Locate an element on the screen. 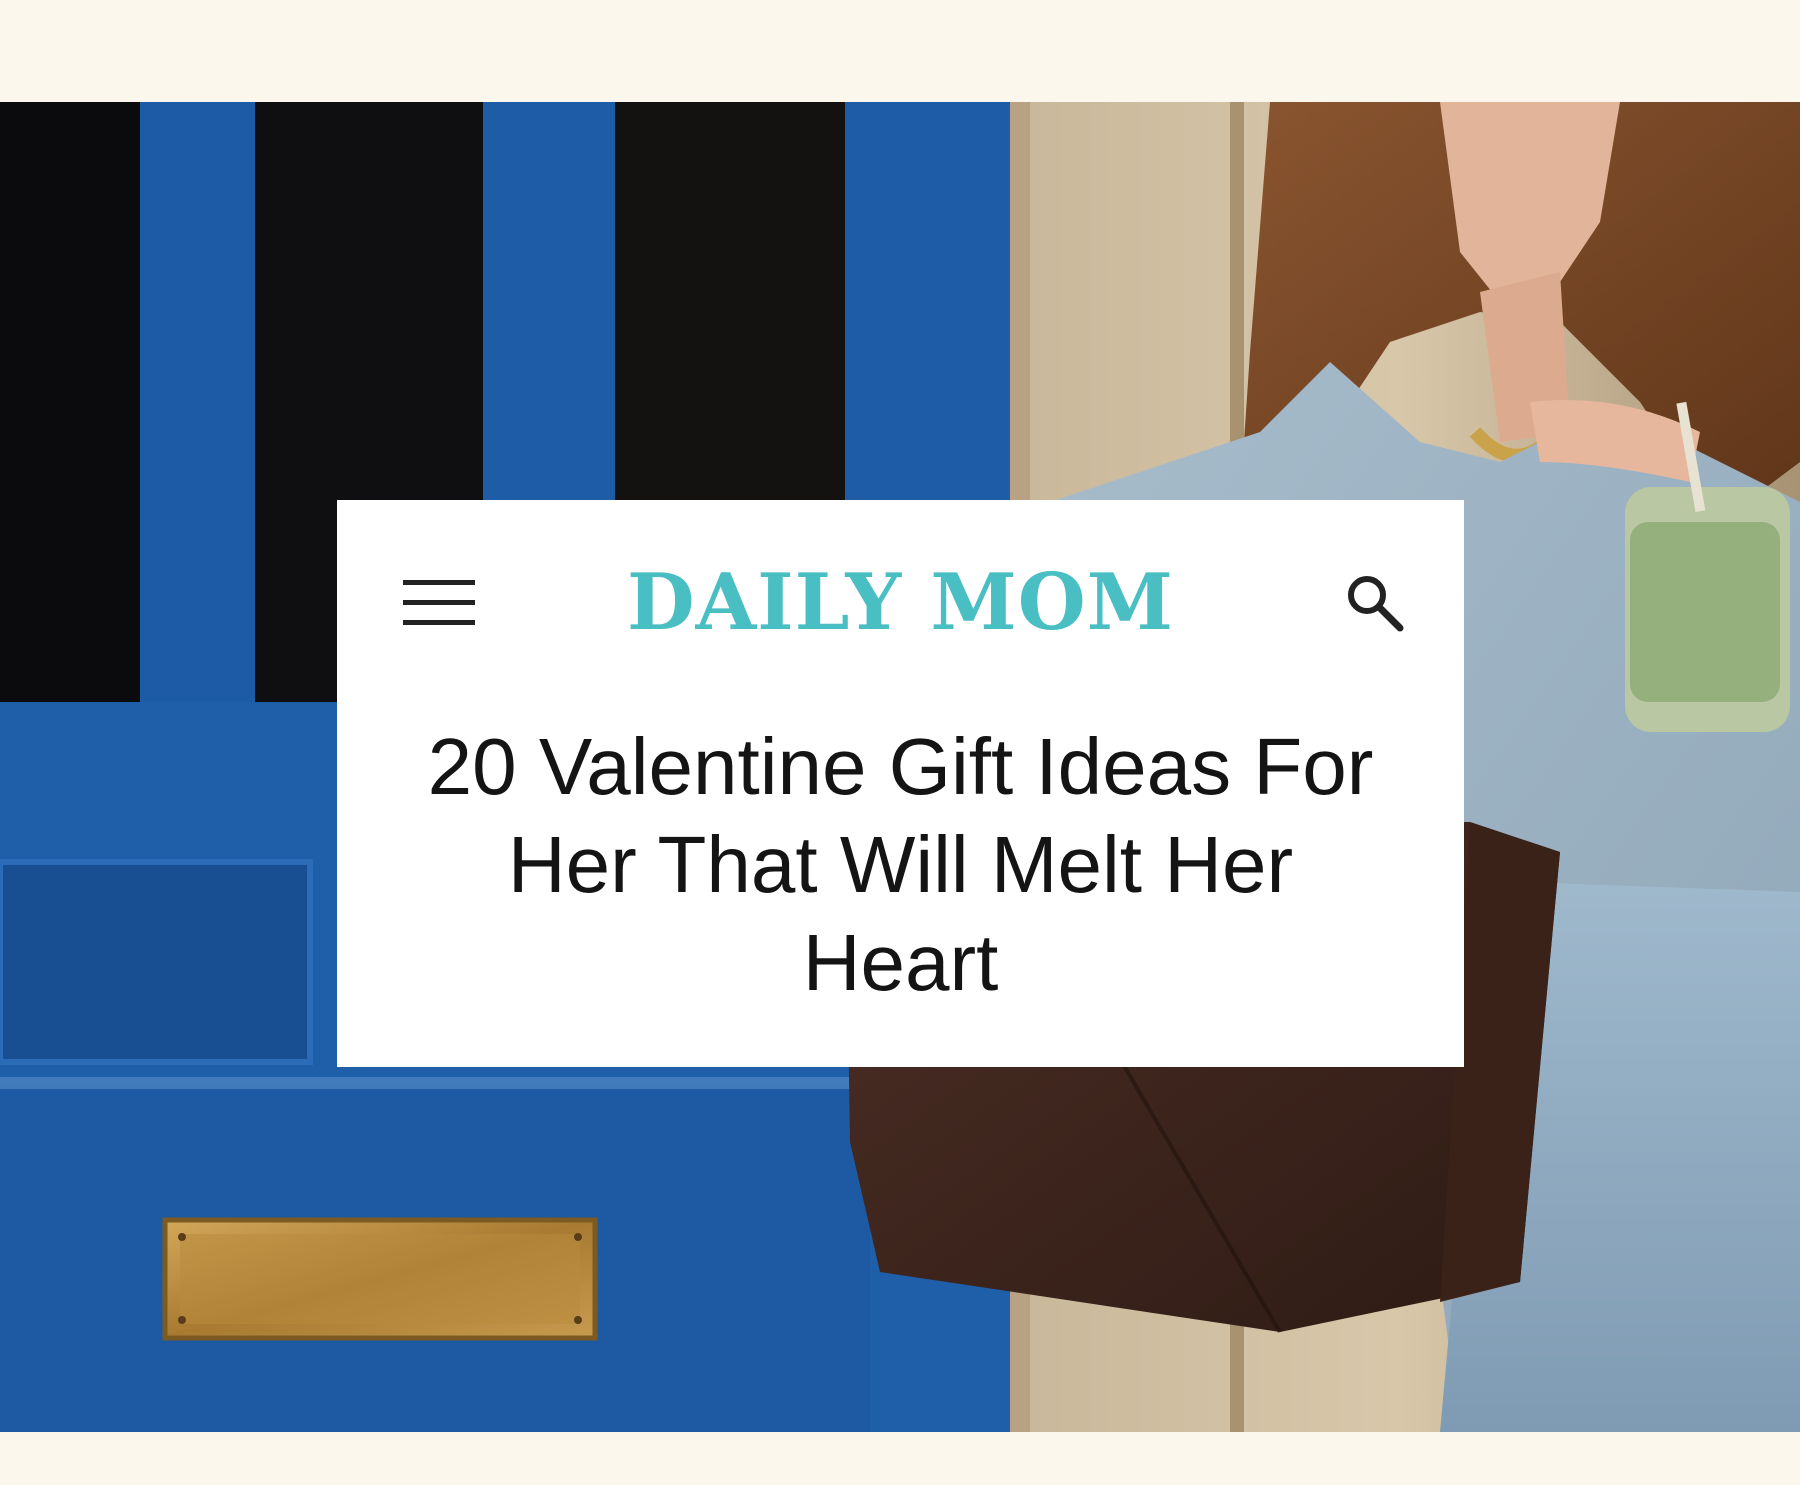  search-icon is located at coordinates (1374, 602).